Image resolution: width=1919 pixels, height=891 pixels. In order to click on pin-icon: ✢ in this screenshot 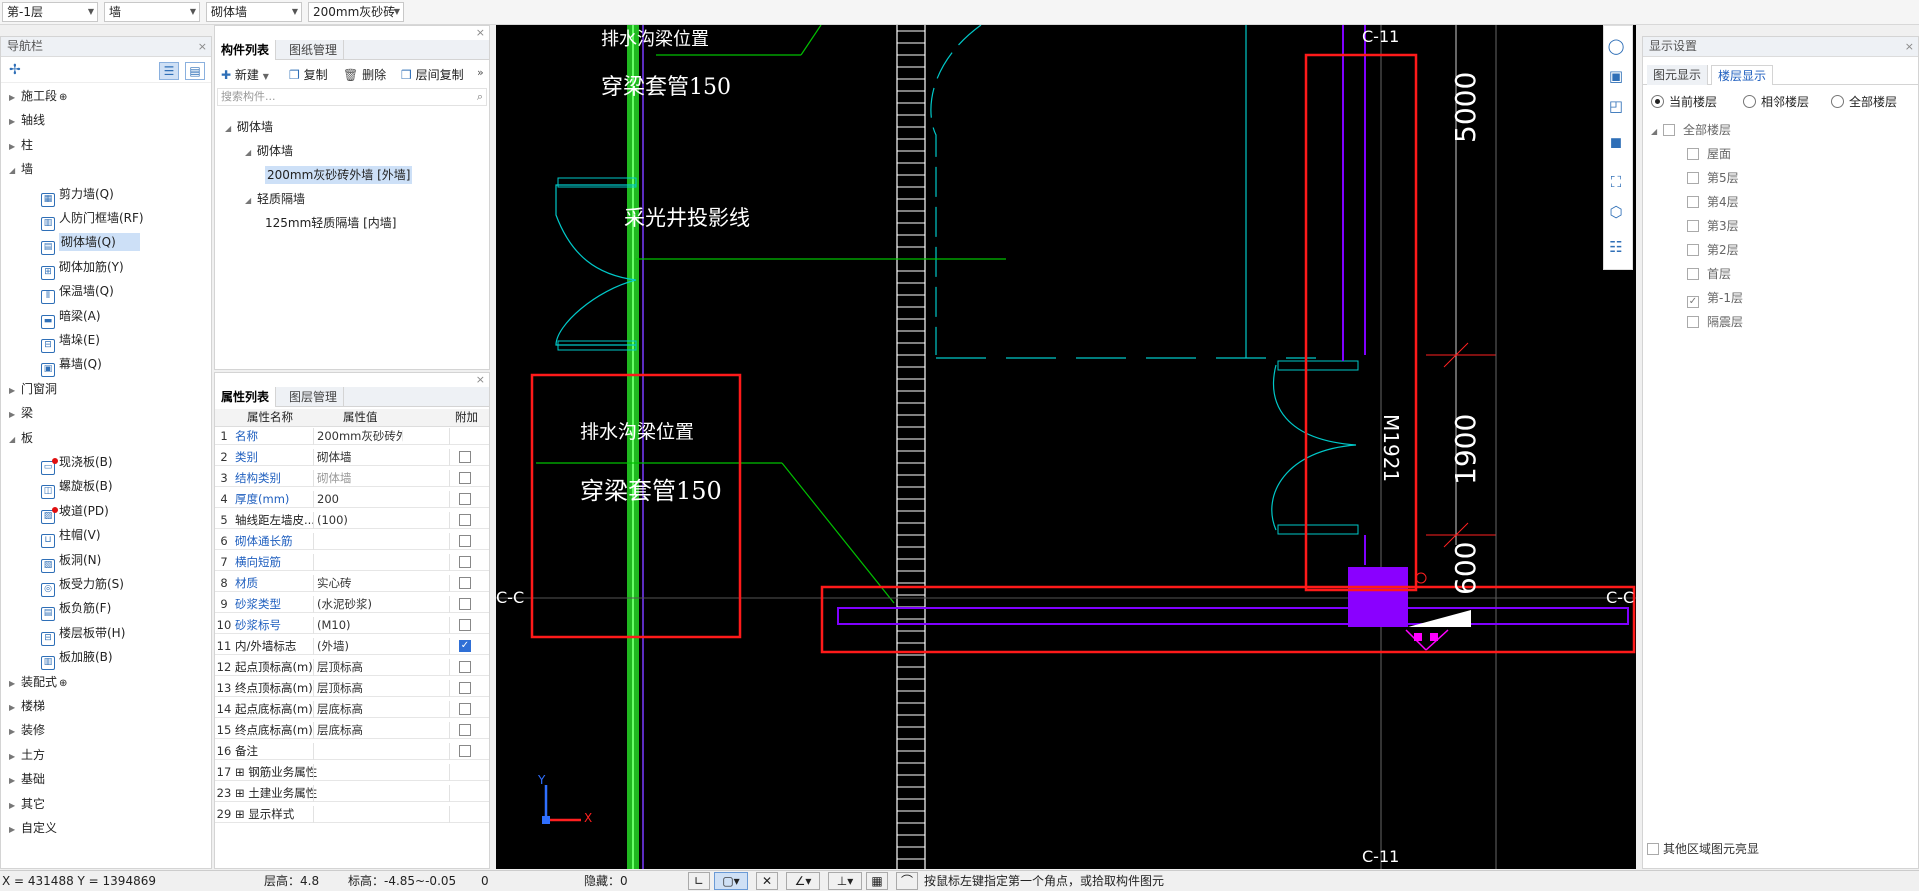, I will do `click(15, 70)`.